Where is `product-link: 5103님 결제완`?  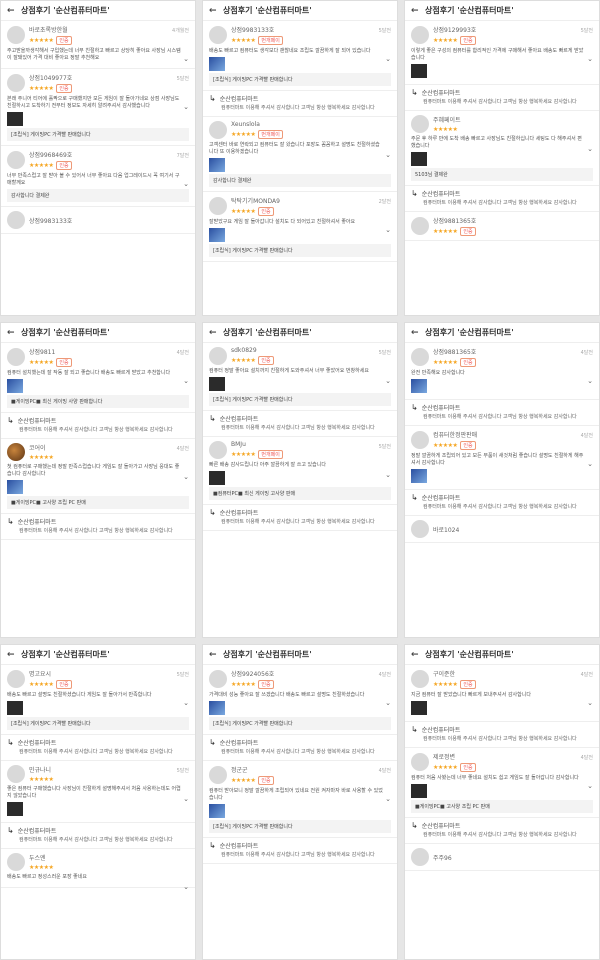 product-link: 5103님 결제완 is located at coordinates (502, 174).